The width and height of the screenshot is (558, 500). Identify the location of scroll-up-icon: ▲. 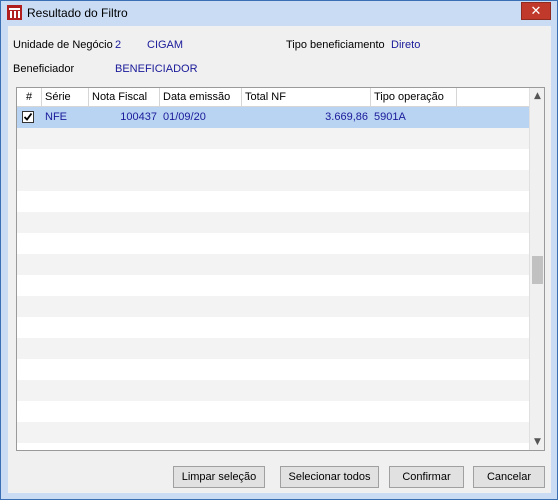
(537, 96).